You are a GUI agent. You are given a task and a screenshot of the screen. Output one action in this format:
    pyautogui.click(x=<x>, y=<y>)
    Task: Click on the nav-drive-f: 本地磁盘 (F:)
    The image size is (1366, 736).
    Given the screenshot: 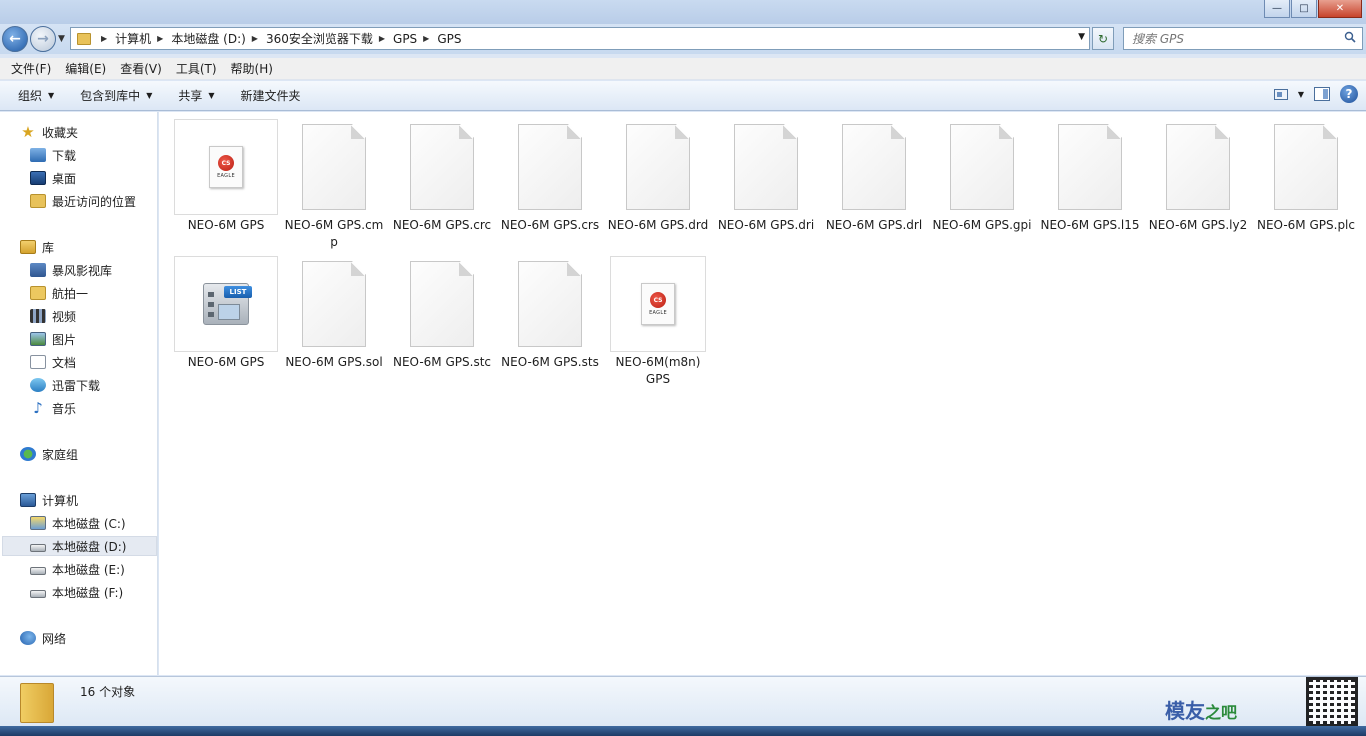 What is the action you would take?
    pyautogui.click(x=76, y=592)
    